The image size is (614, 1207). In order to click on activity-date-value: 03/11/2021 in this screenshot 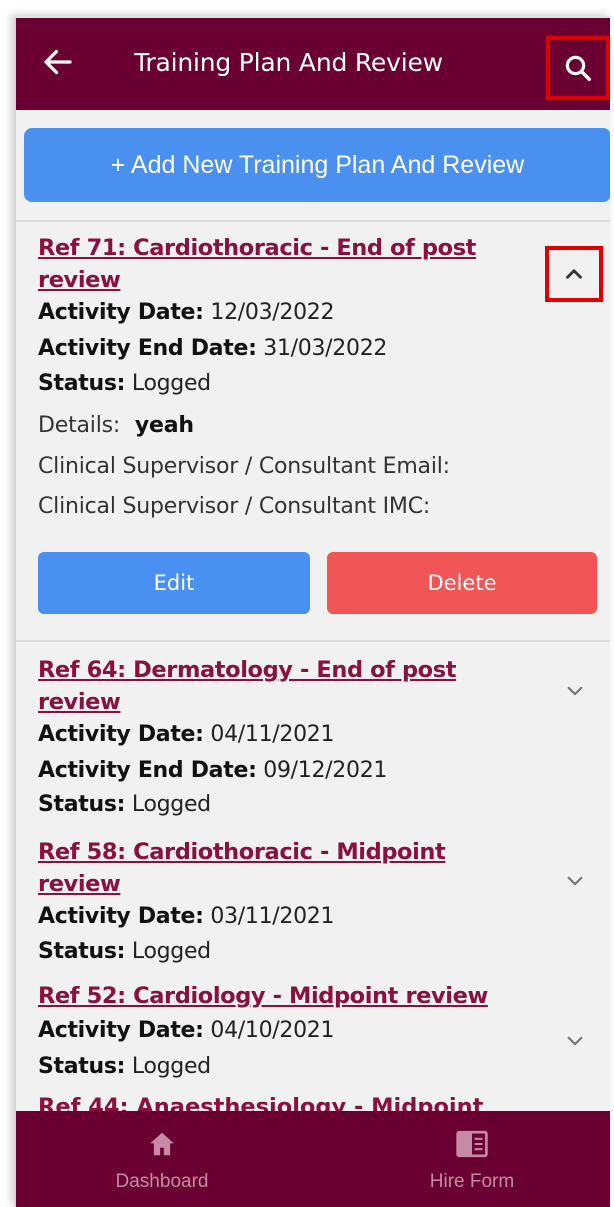, I will do `click(272, 916)`.